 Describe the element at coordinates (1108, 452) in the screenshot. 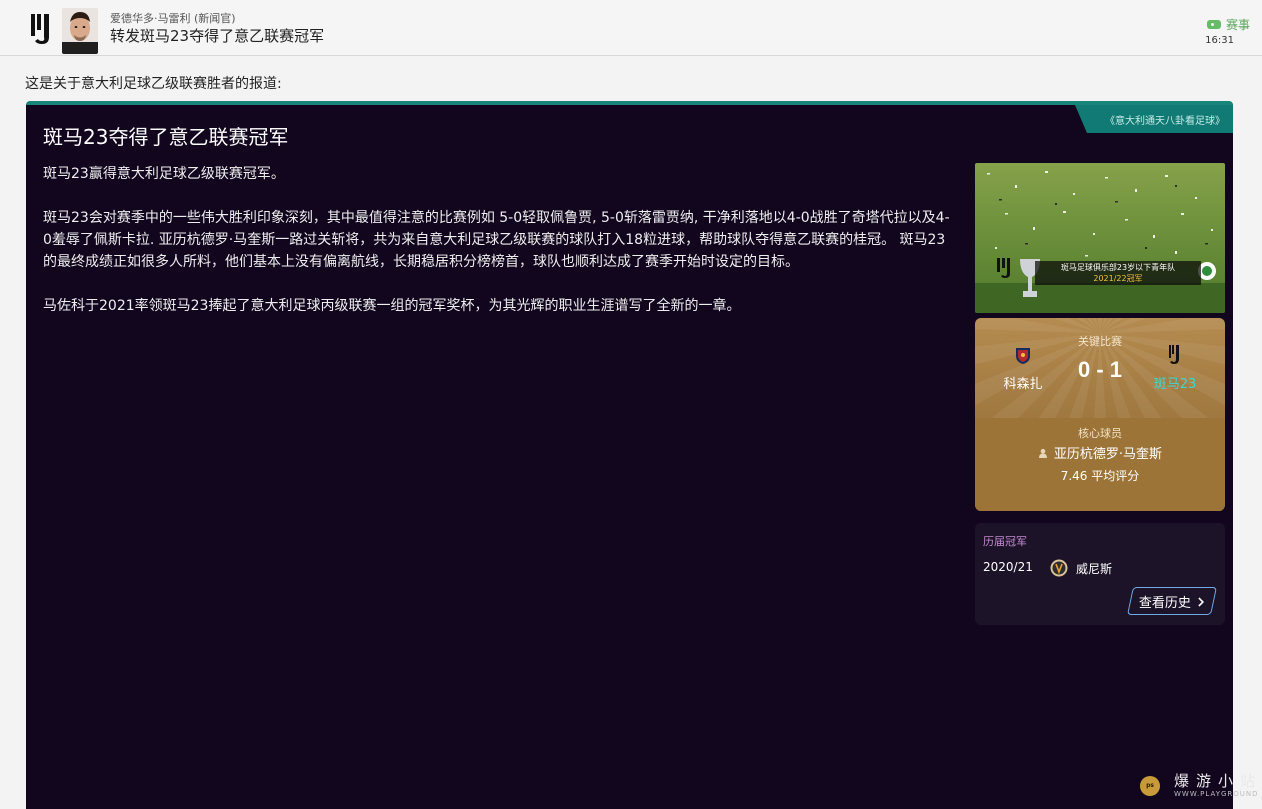

I see `key-player-name: 亚历杭德罗·马奎斯` at that location.